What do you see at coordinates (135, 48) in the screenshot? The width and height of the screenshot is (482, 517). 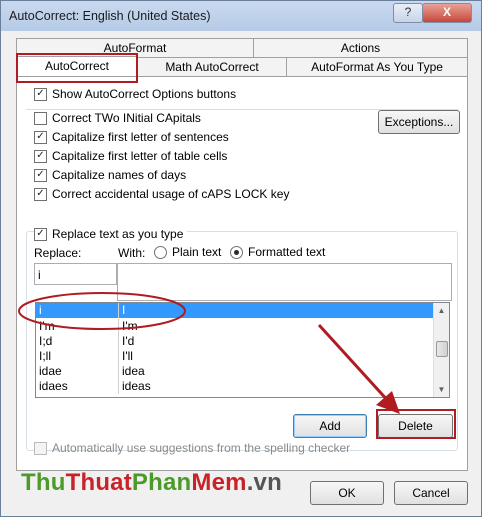 I see `tab-autoformat: AutoFormat` at bounding box center [135, 48].